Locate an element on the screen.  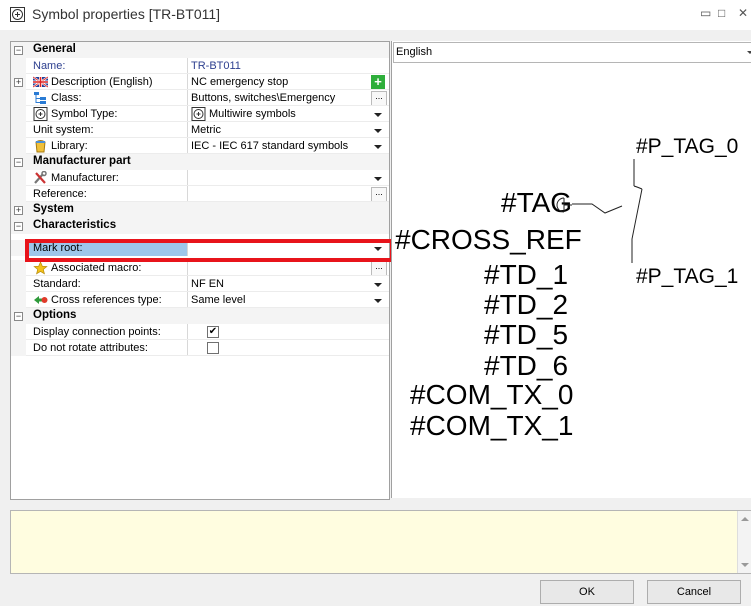
property-label: Class: is located at coordinates (66, 98).